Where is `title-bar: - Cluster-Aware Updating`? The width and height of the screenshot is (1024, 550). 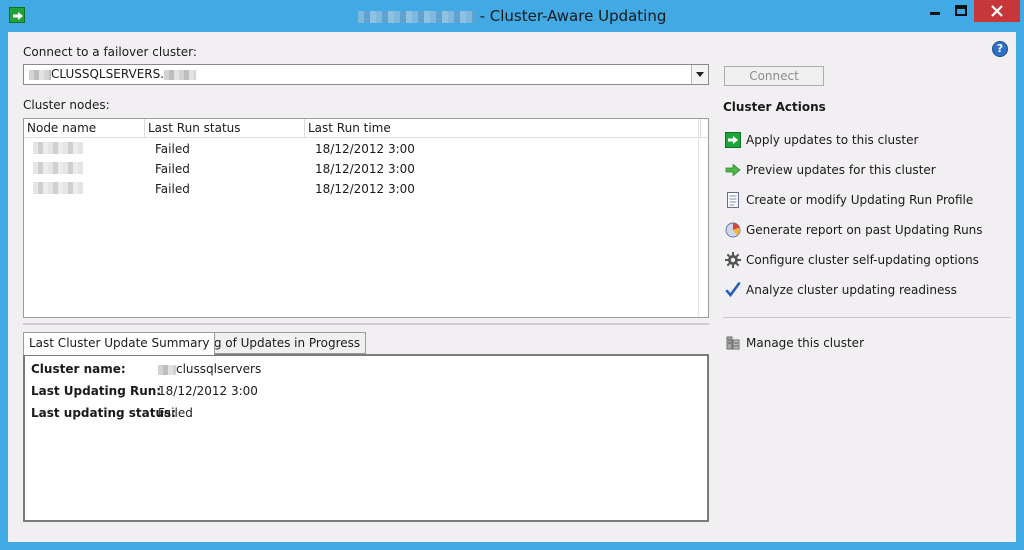 title-bar: - Cluster-Aware Updating is located at coordinates (512, 16).